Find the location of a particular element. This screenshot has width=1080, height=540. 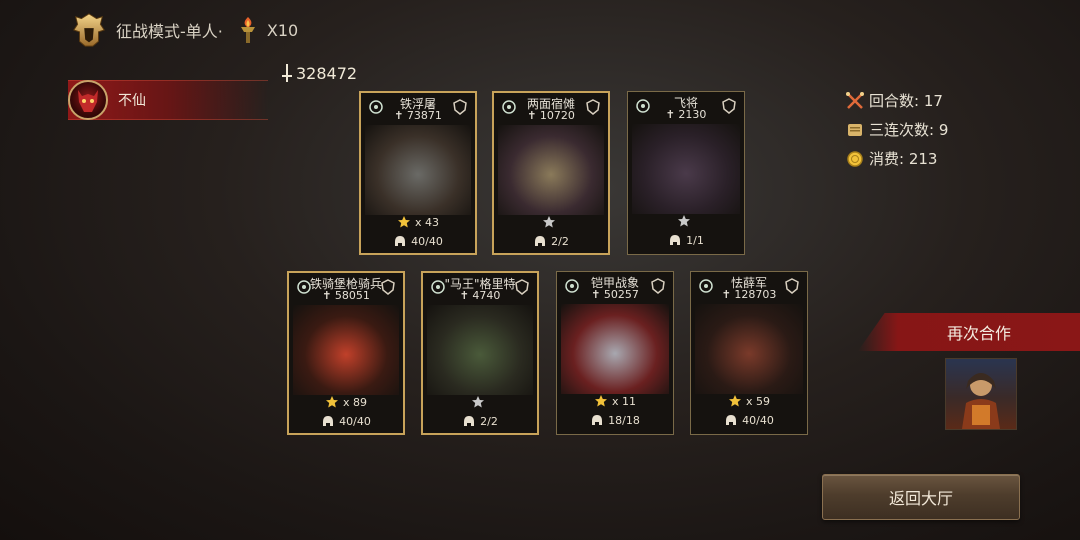

star-count: x 43 is located at coordinates (426, 222).